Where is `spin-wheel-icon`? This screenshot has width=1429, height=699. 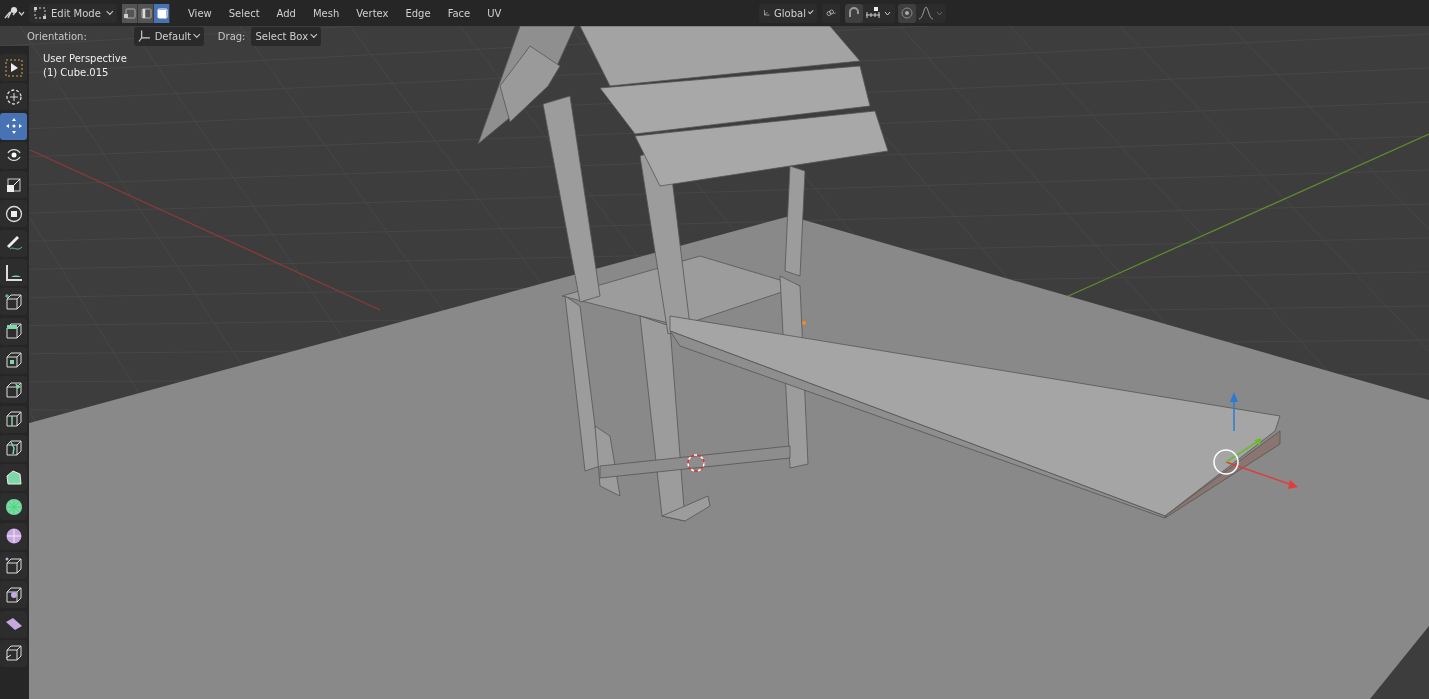 spin-wheel-icon is located at coordinates (13, 506).